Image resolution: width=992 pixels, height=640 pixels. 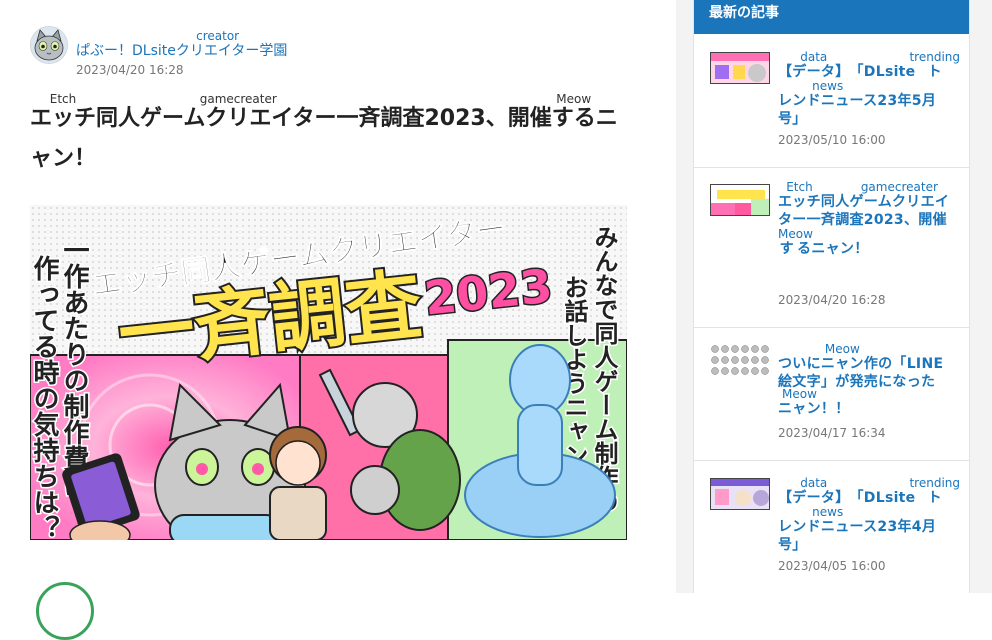 I want to click on recent-post-date: 2023/05/10 16:00, so click(x=832, y=140).